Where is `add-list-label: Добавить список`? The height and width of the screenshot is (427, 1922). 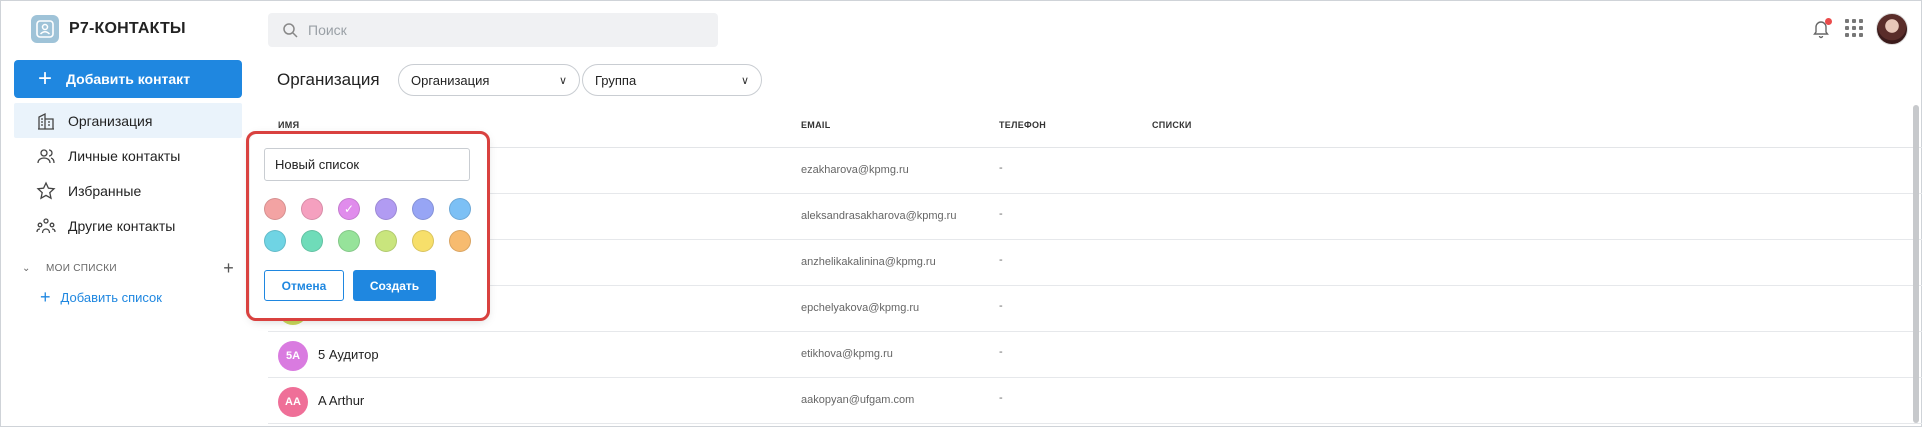 add-list-label: Добавить список is located at coordinates (111, 297).